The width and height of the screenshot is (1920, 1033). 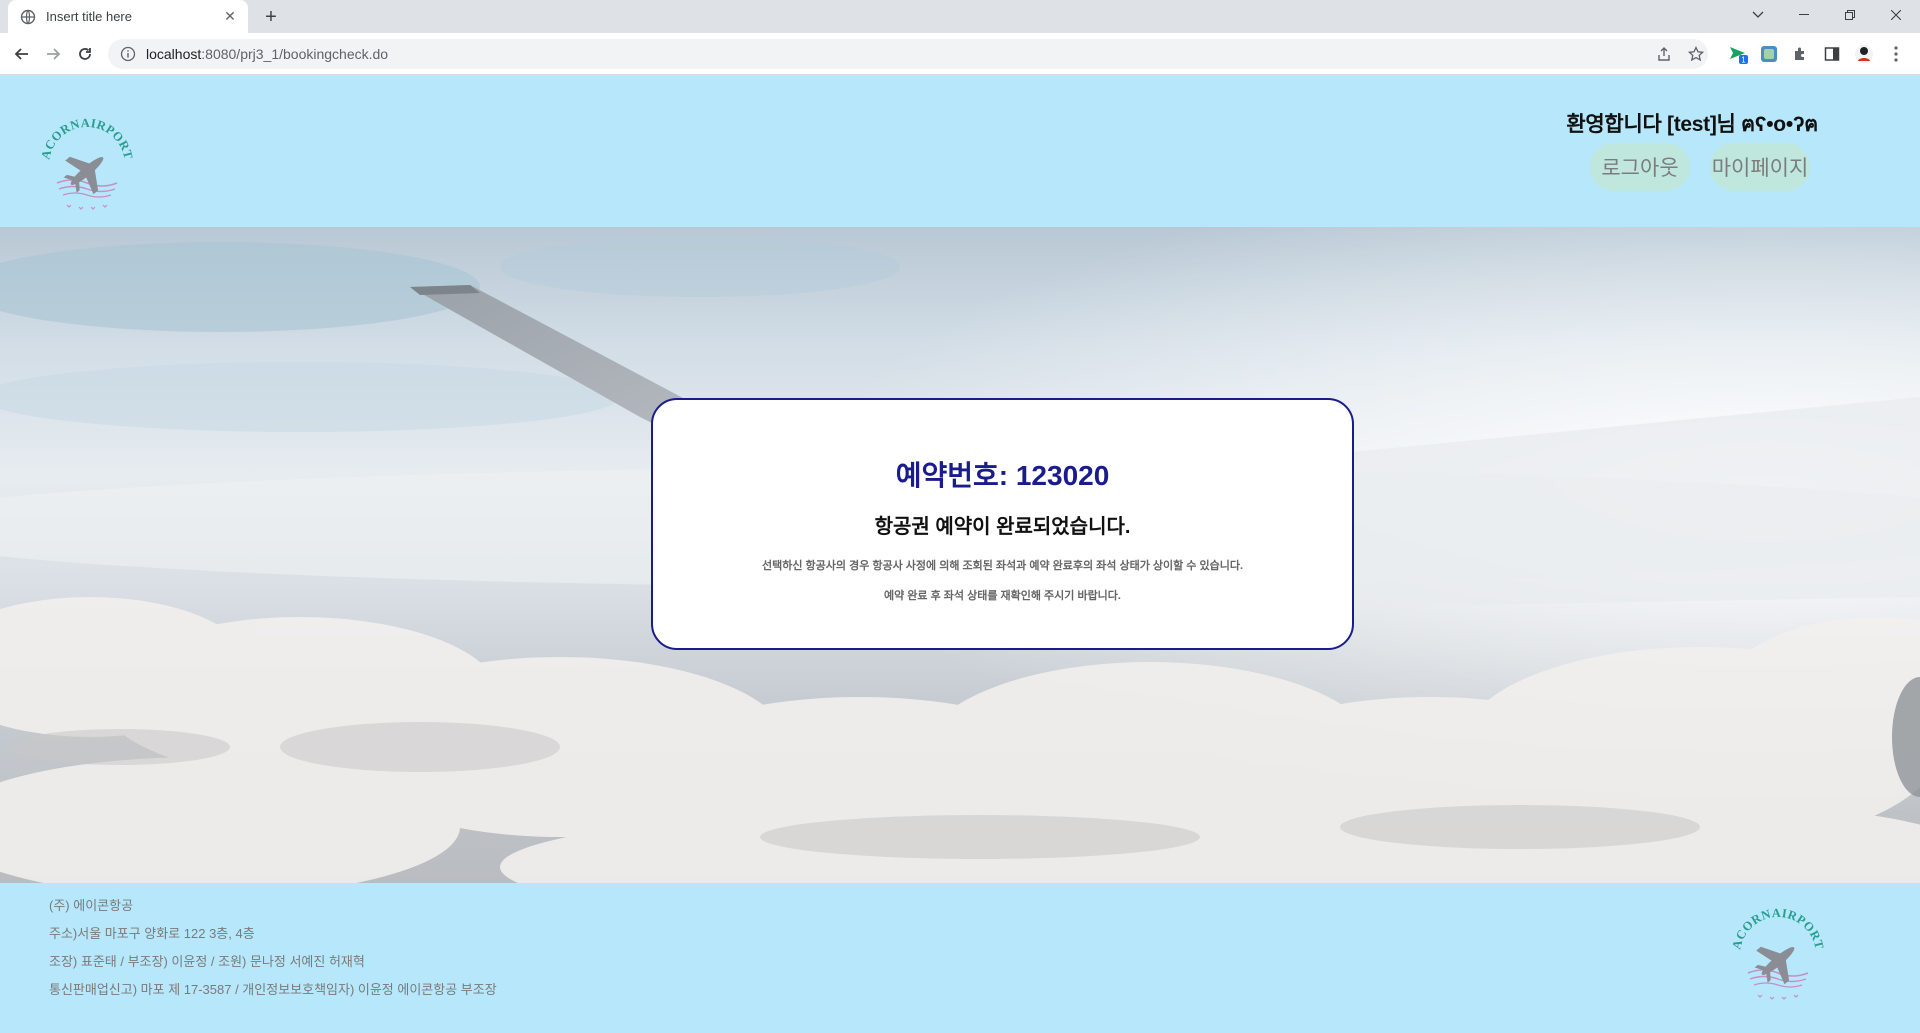 What do you see at coordinates (1850, 15) in the screenshot?
I see `restore-button` at bounding box center [1850, 15].